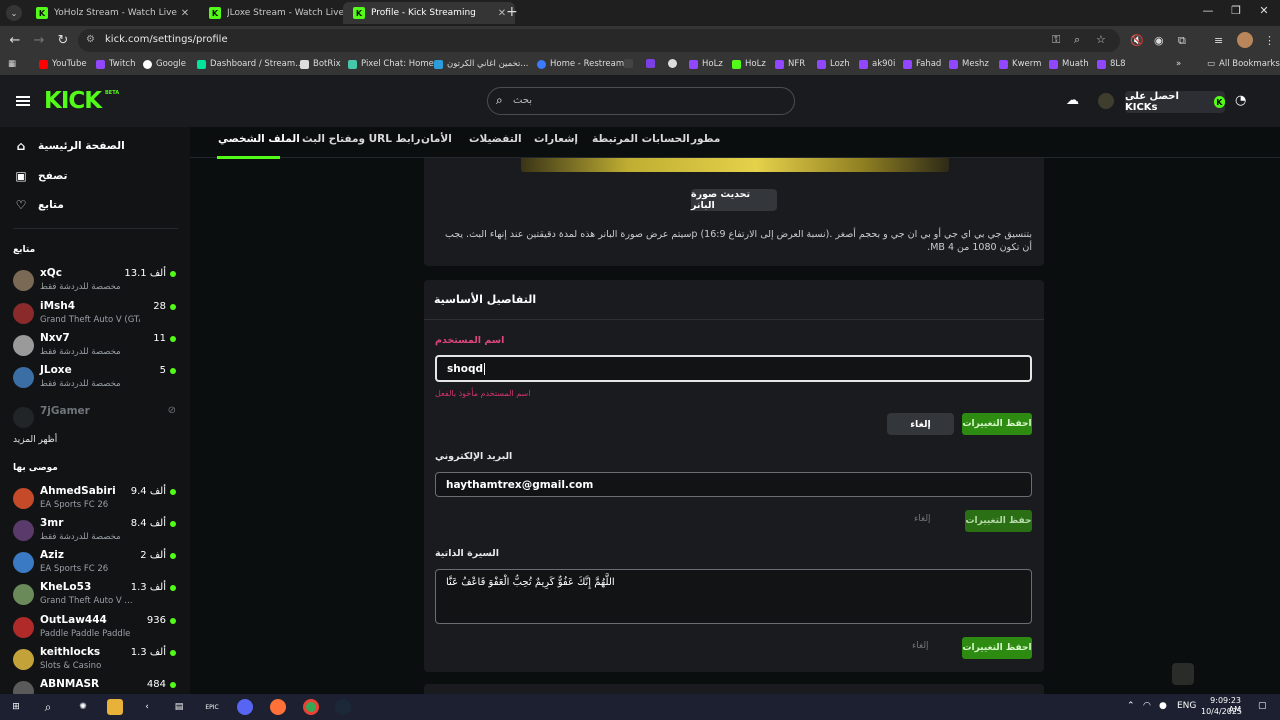  What do you see at coordinates (969, 64) in the screenshot?
I see `bookmark-meshz: Meshz` at bounding box center [969, 64].